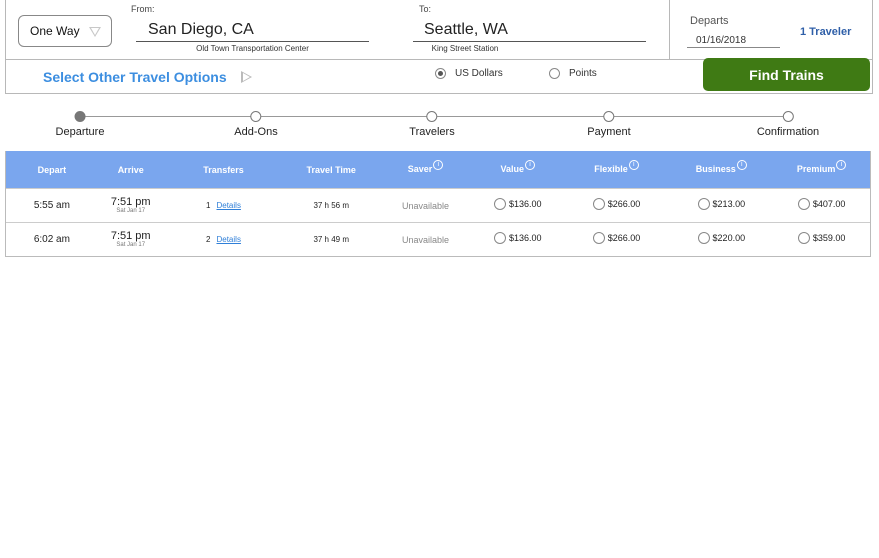 This screenshot has height=558, width=879. Describe the element at coordinates (130, 169) in the screenshot. I see `header-arrive: Arrive` at that location.